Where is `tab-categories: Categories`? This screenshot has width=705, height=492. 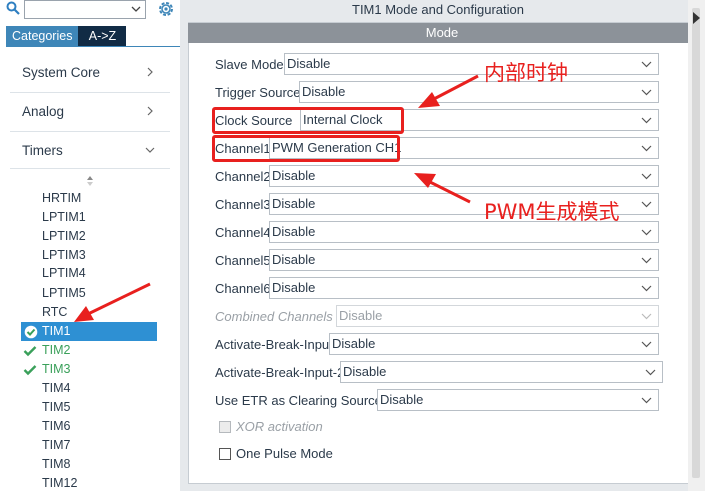 tab-categories: Categories is located at coordinates (42, 36).